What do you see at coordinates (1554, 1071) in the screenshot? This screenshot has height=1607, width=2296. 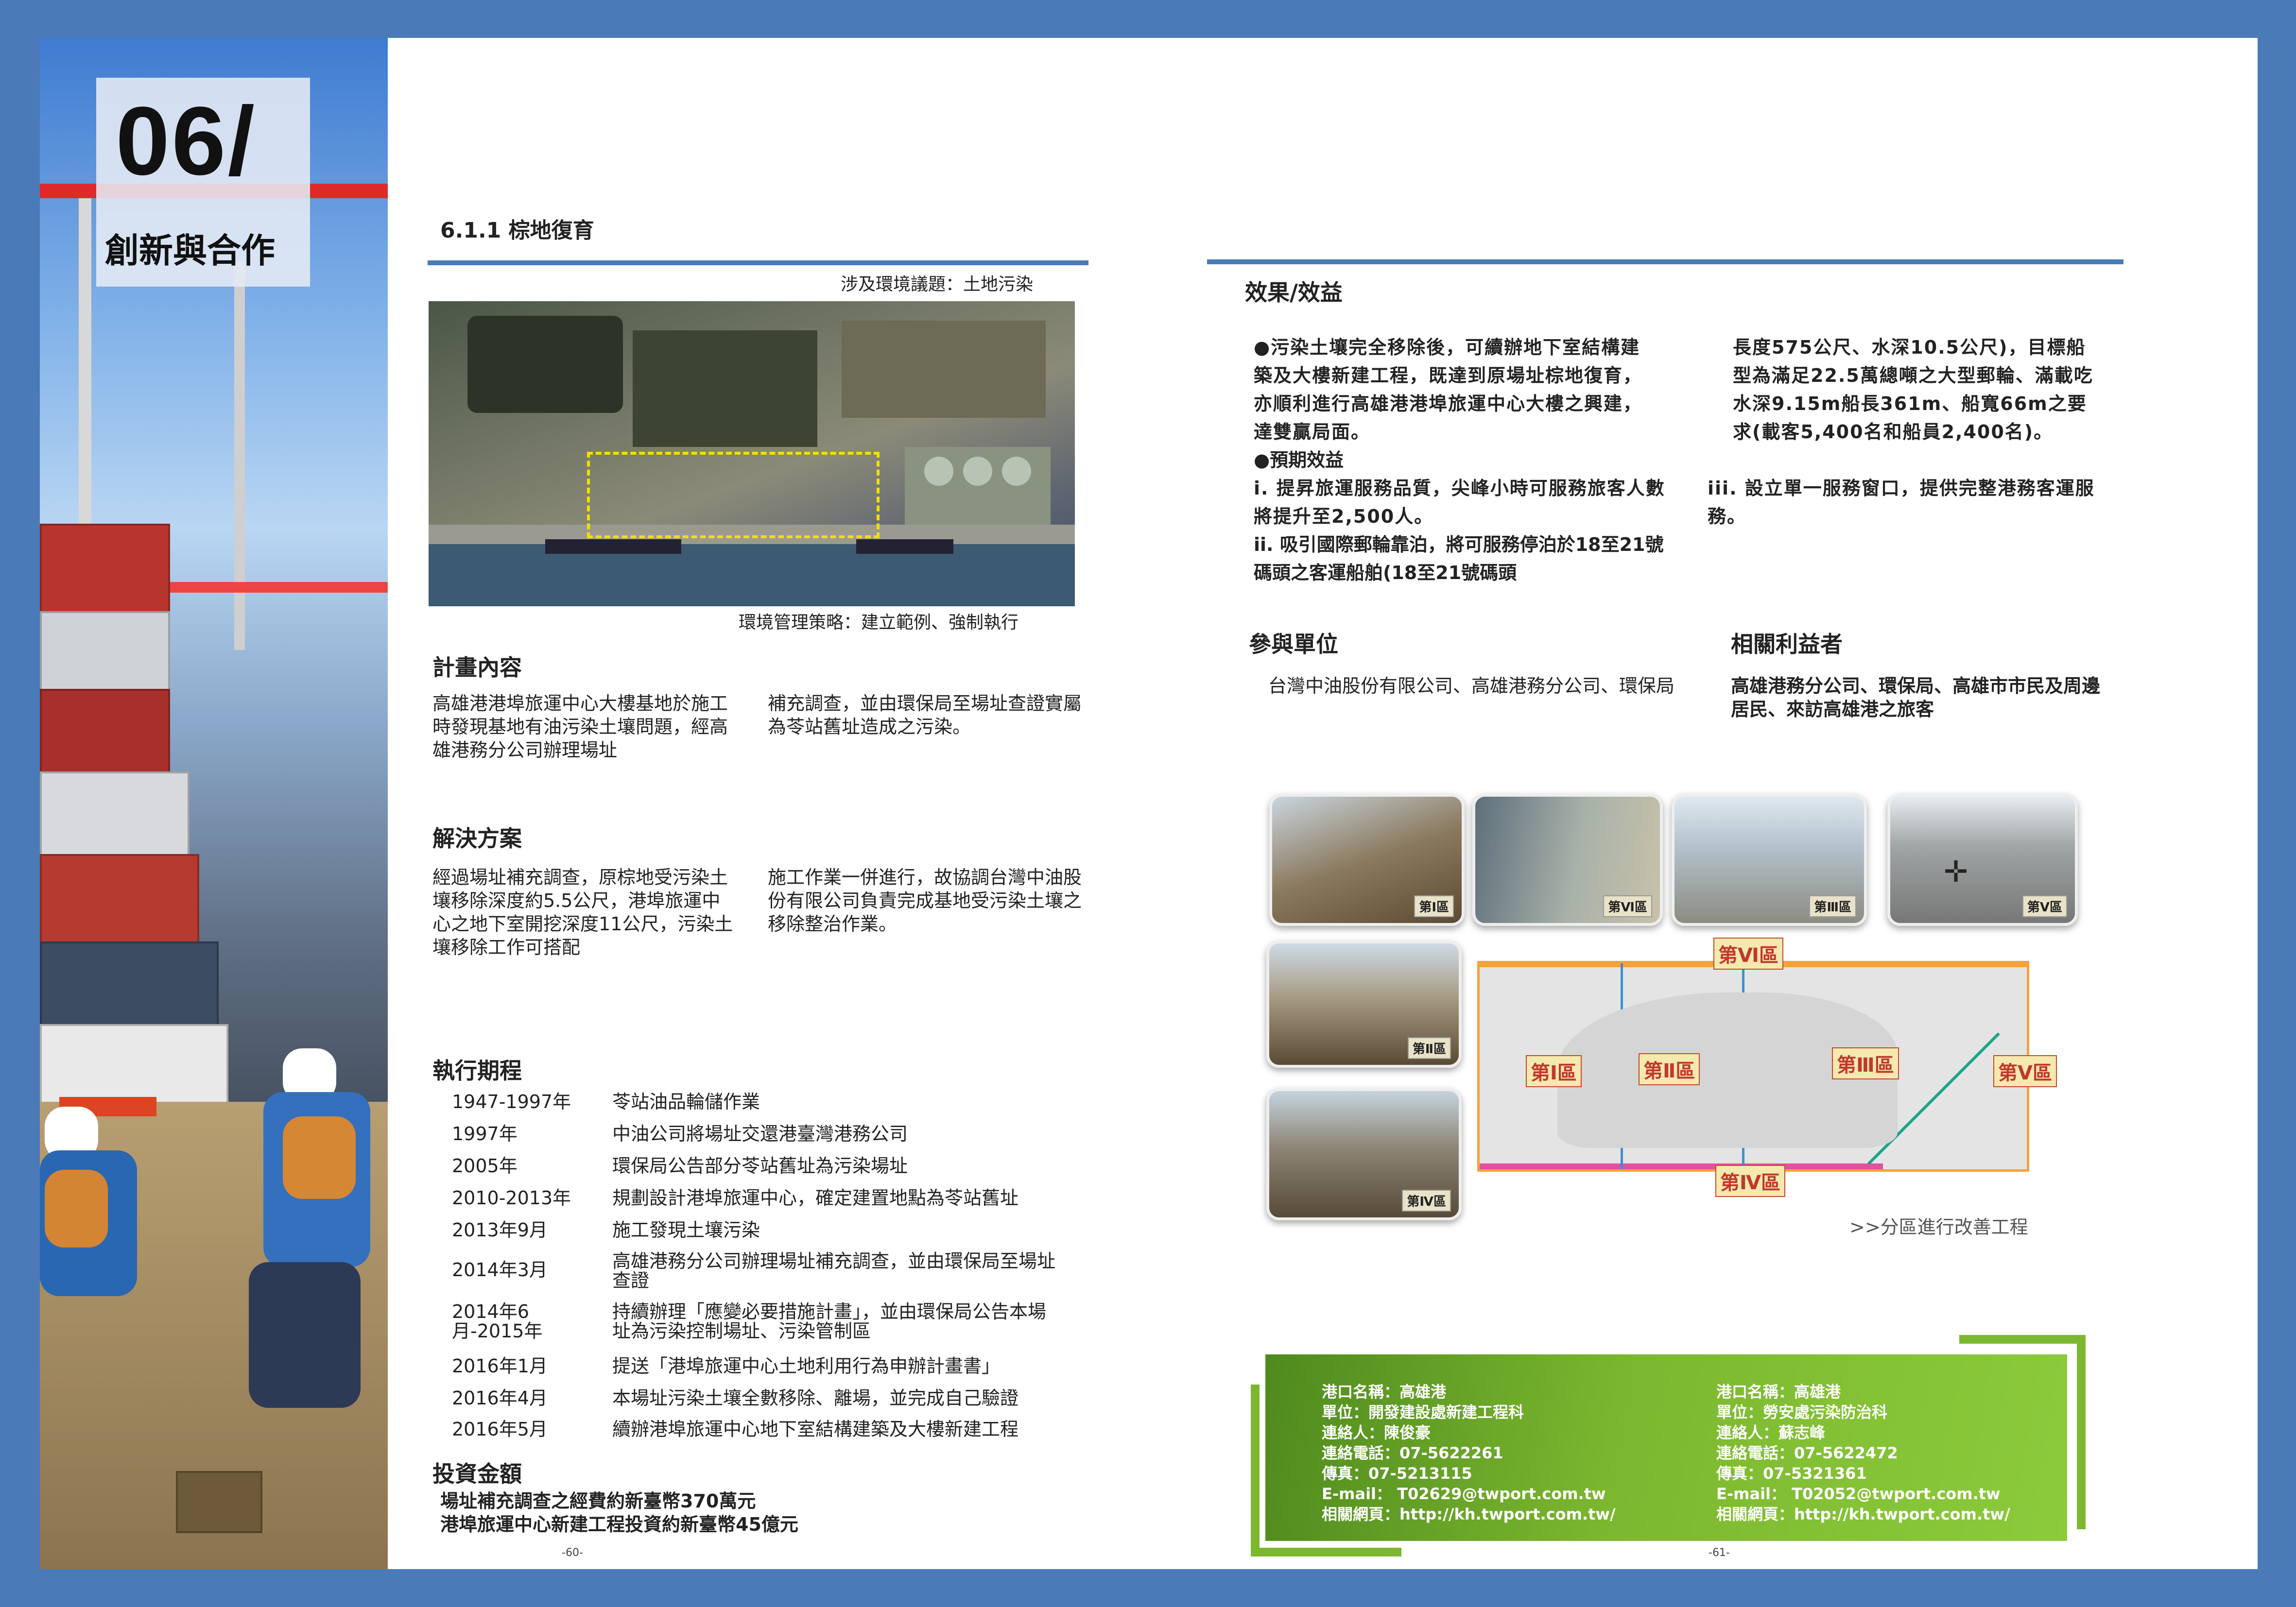 I see `zone-map-label: 第Ⅰ區` at bounding box center [1554, 1071].